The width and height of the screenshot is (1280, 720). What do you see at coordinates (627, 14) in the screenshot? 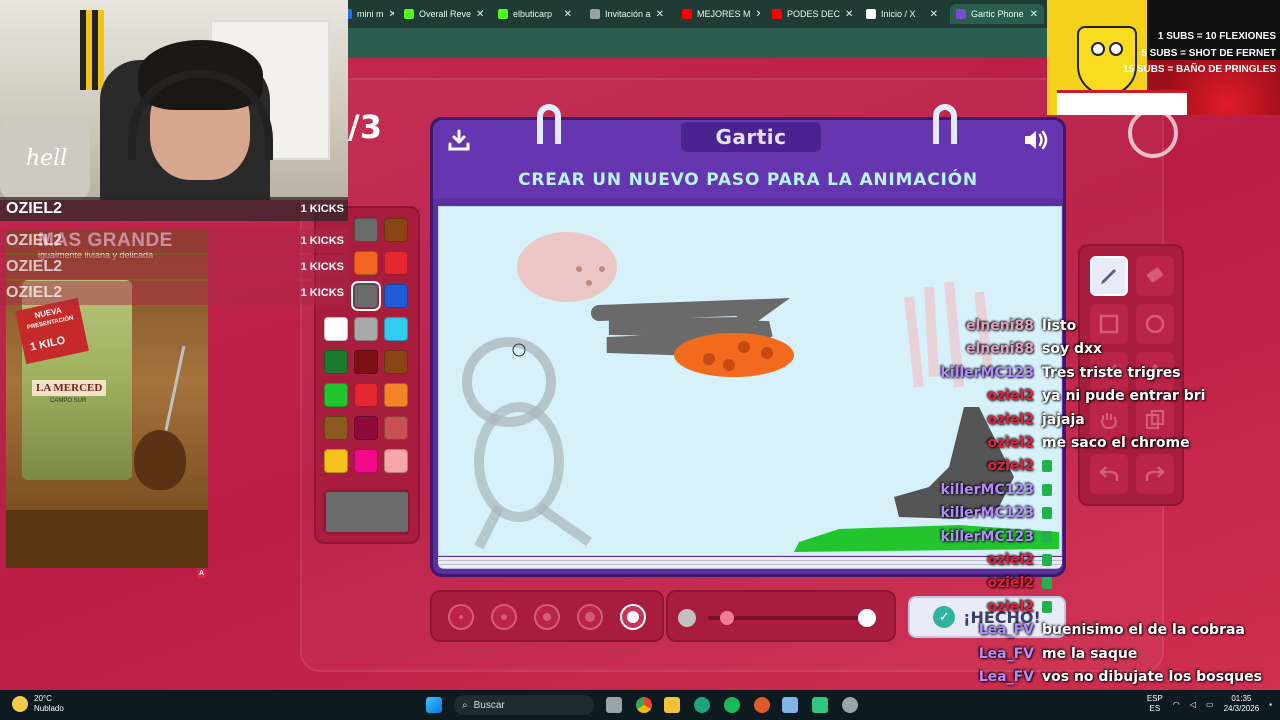
I see `browser-tab: Invitación a ✕` at bounding box center [627, 14].